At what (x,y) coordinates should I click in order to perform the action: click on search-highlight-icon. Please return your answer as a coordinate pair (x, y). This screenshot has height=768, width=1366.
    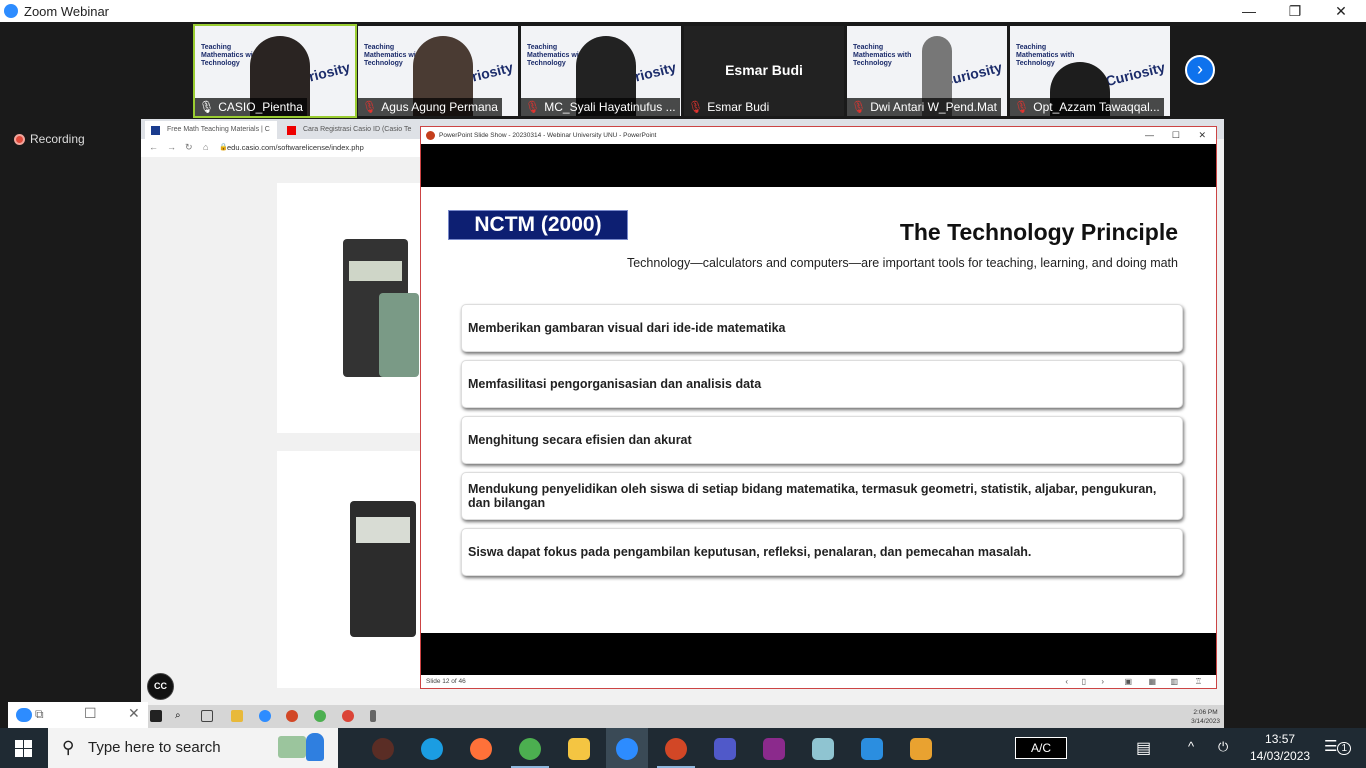
    Looking at the image, I should click on (292, 747).